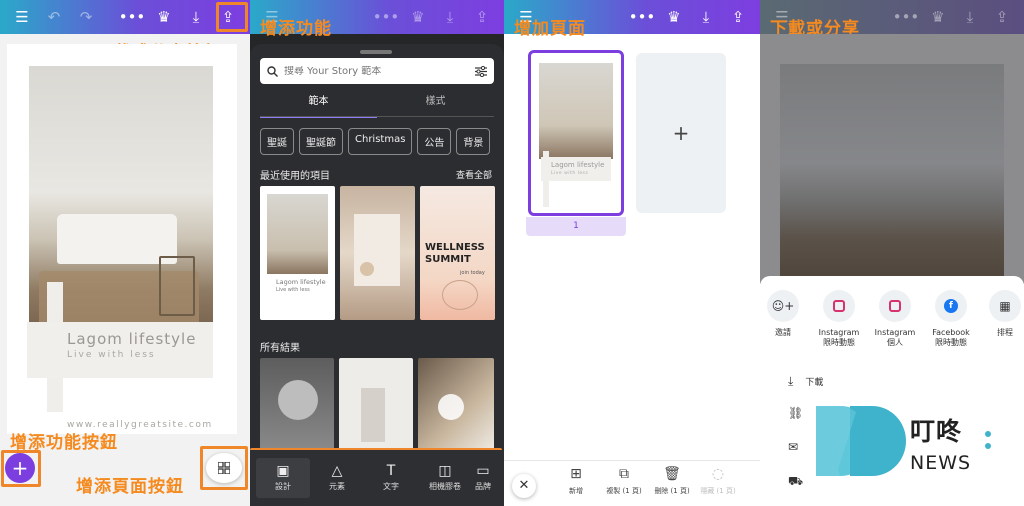 Image resolution: width=1024 pixels, height=506 pixels. I want to click on share-ig-story: Instagram 限時動態, so click(839, 319).